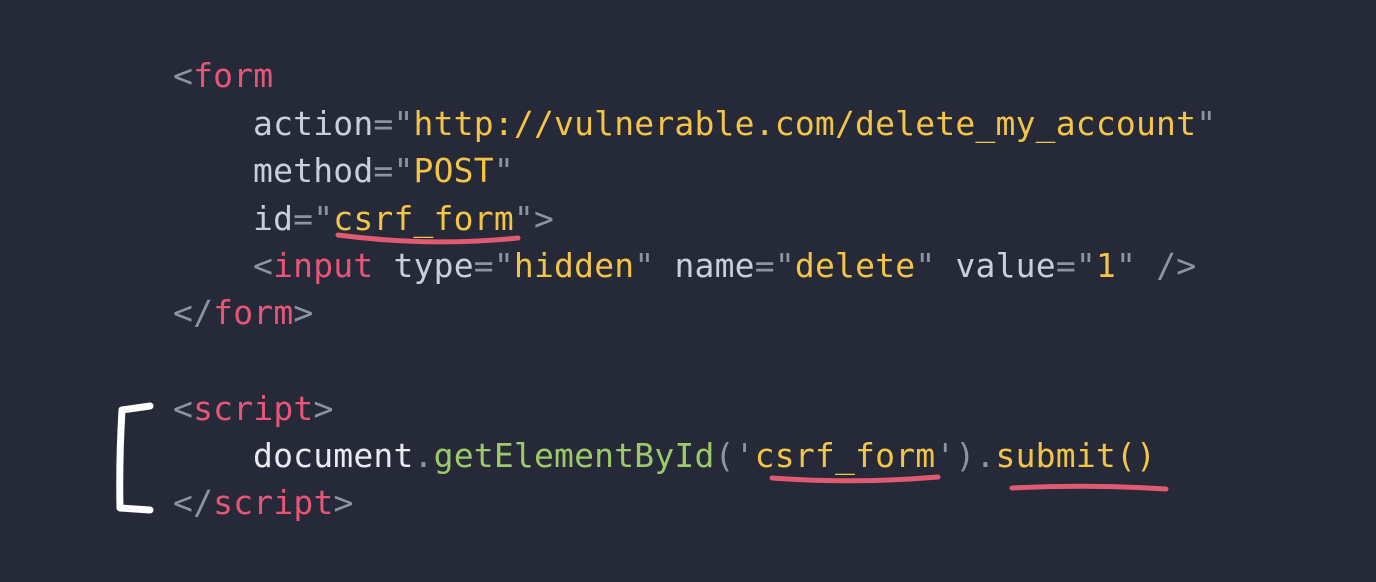 This screenshot has width=1376, height=582. What do you see at coordinates (428, 238) in the screenshot?
I see `underline-id-value` at bounding box center [428, 238].